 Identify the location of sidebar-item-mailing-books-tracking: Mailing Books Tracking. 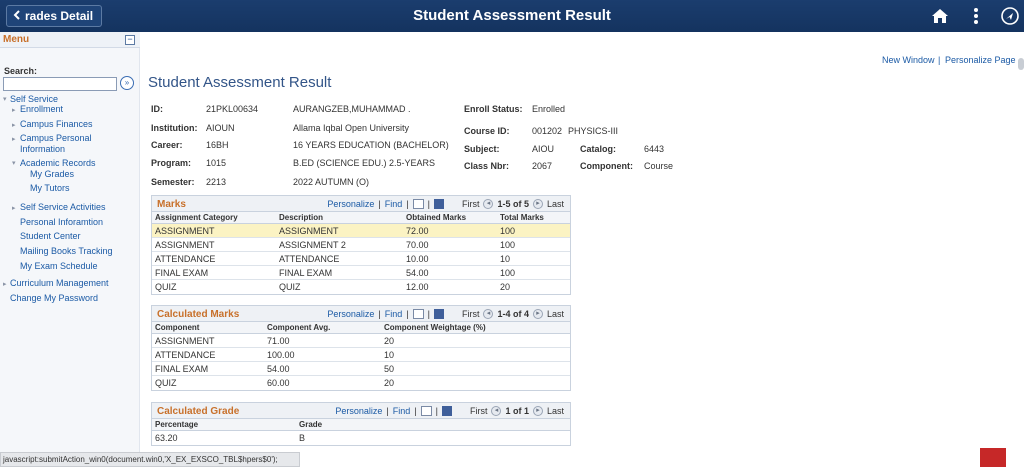
(66, 251).